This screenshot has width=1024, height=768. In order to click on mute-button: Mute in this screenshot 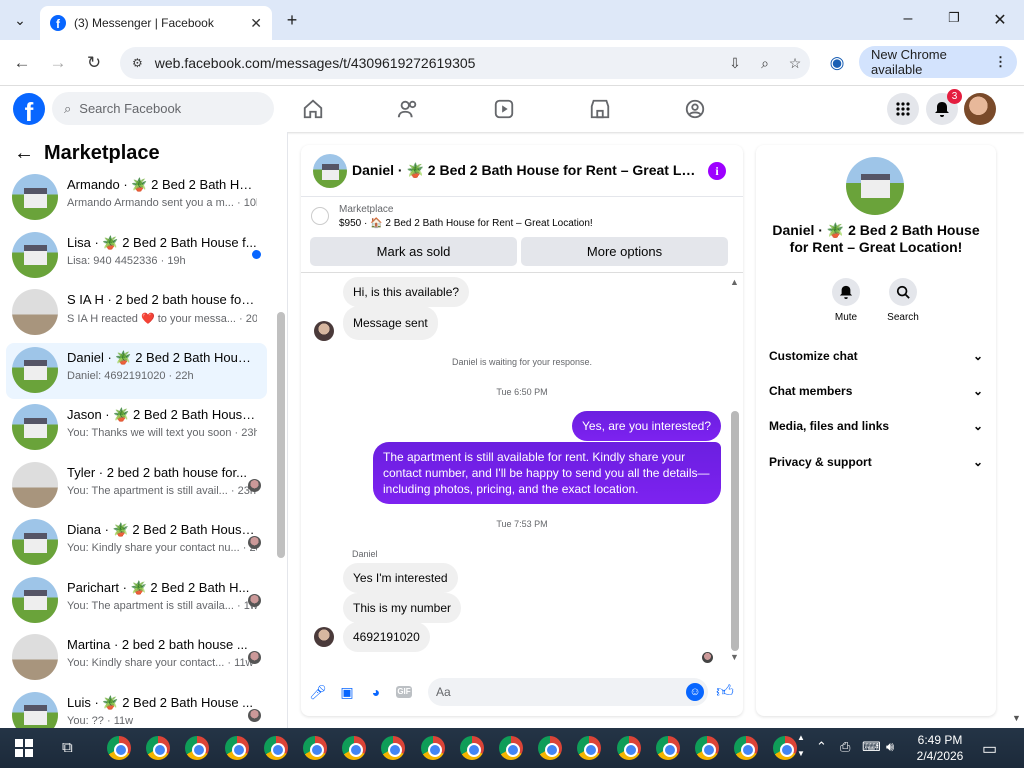, I will do `click(846, 300)`.